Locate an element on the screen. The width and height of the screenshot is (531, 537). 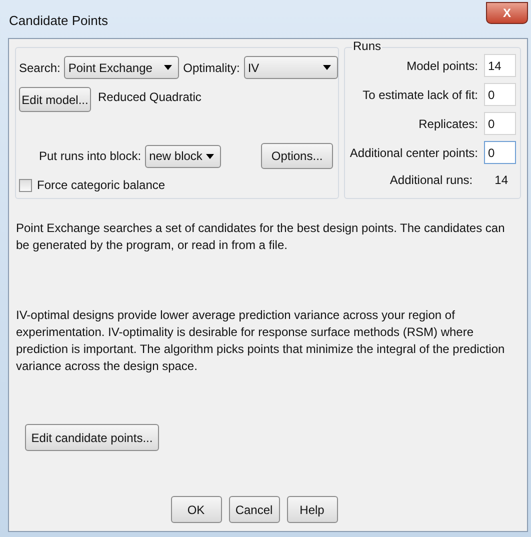
input-field: 14 is located at coordinates (500, 65).